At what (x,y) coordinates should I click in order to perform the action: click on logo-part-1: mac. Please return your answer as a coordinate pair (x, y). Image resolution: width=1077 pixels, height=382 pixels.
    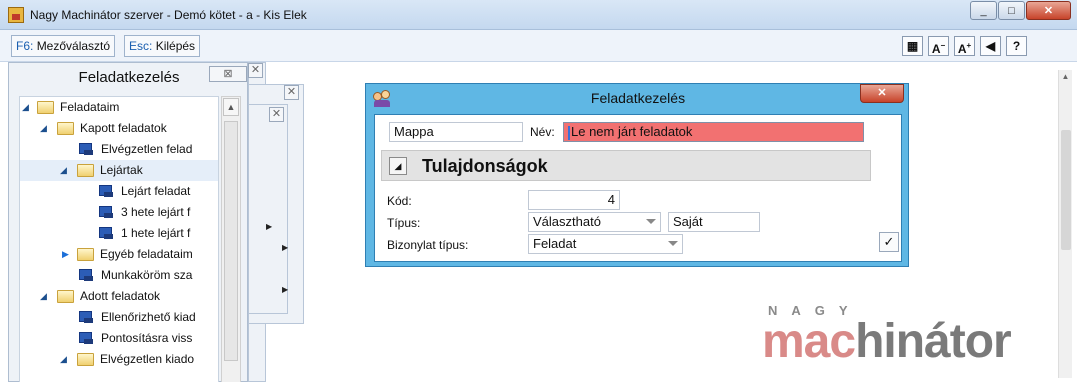
    Looking at the image, I should click on (809, 341).